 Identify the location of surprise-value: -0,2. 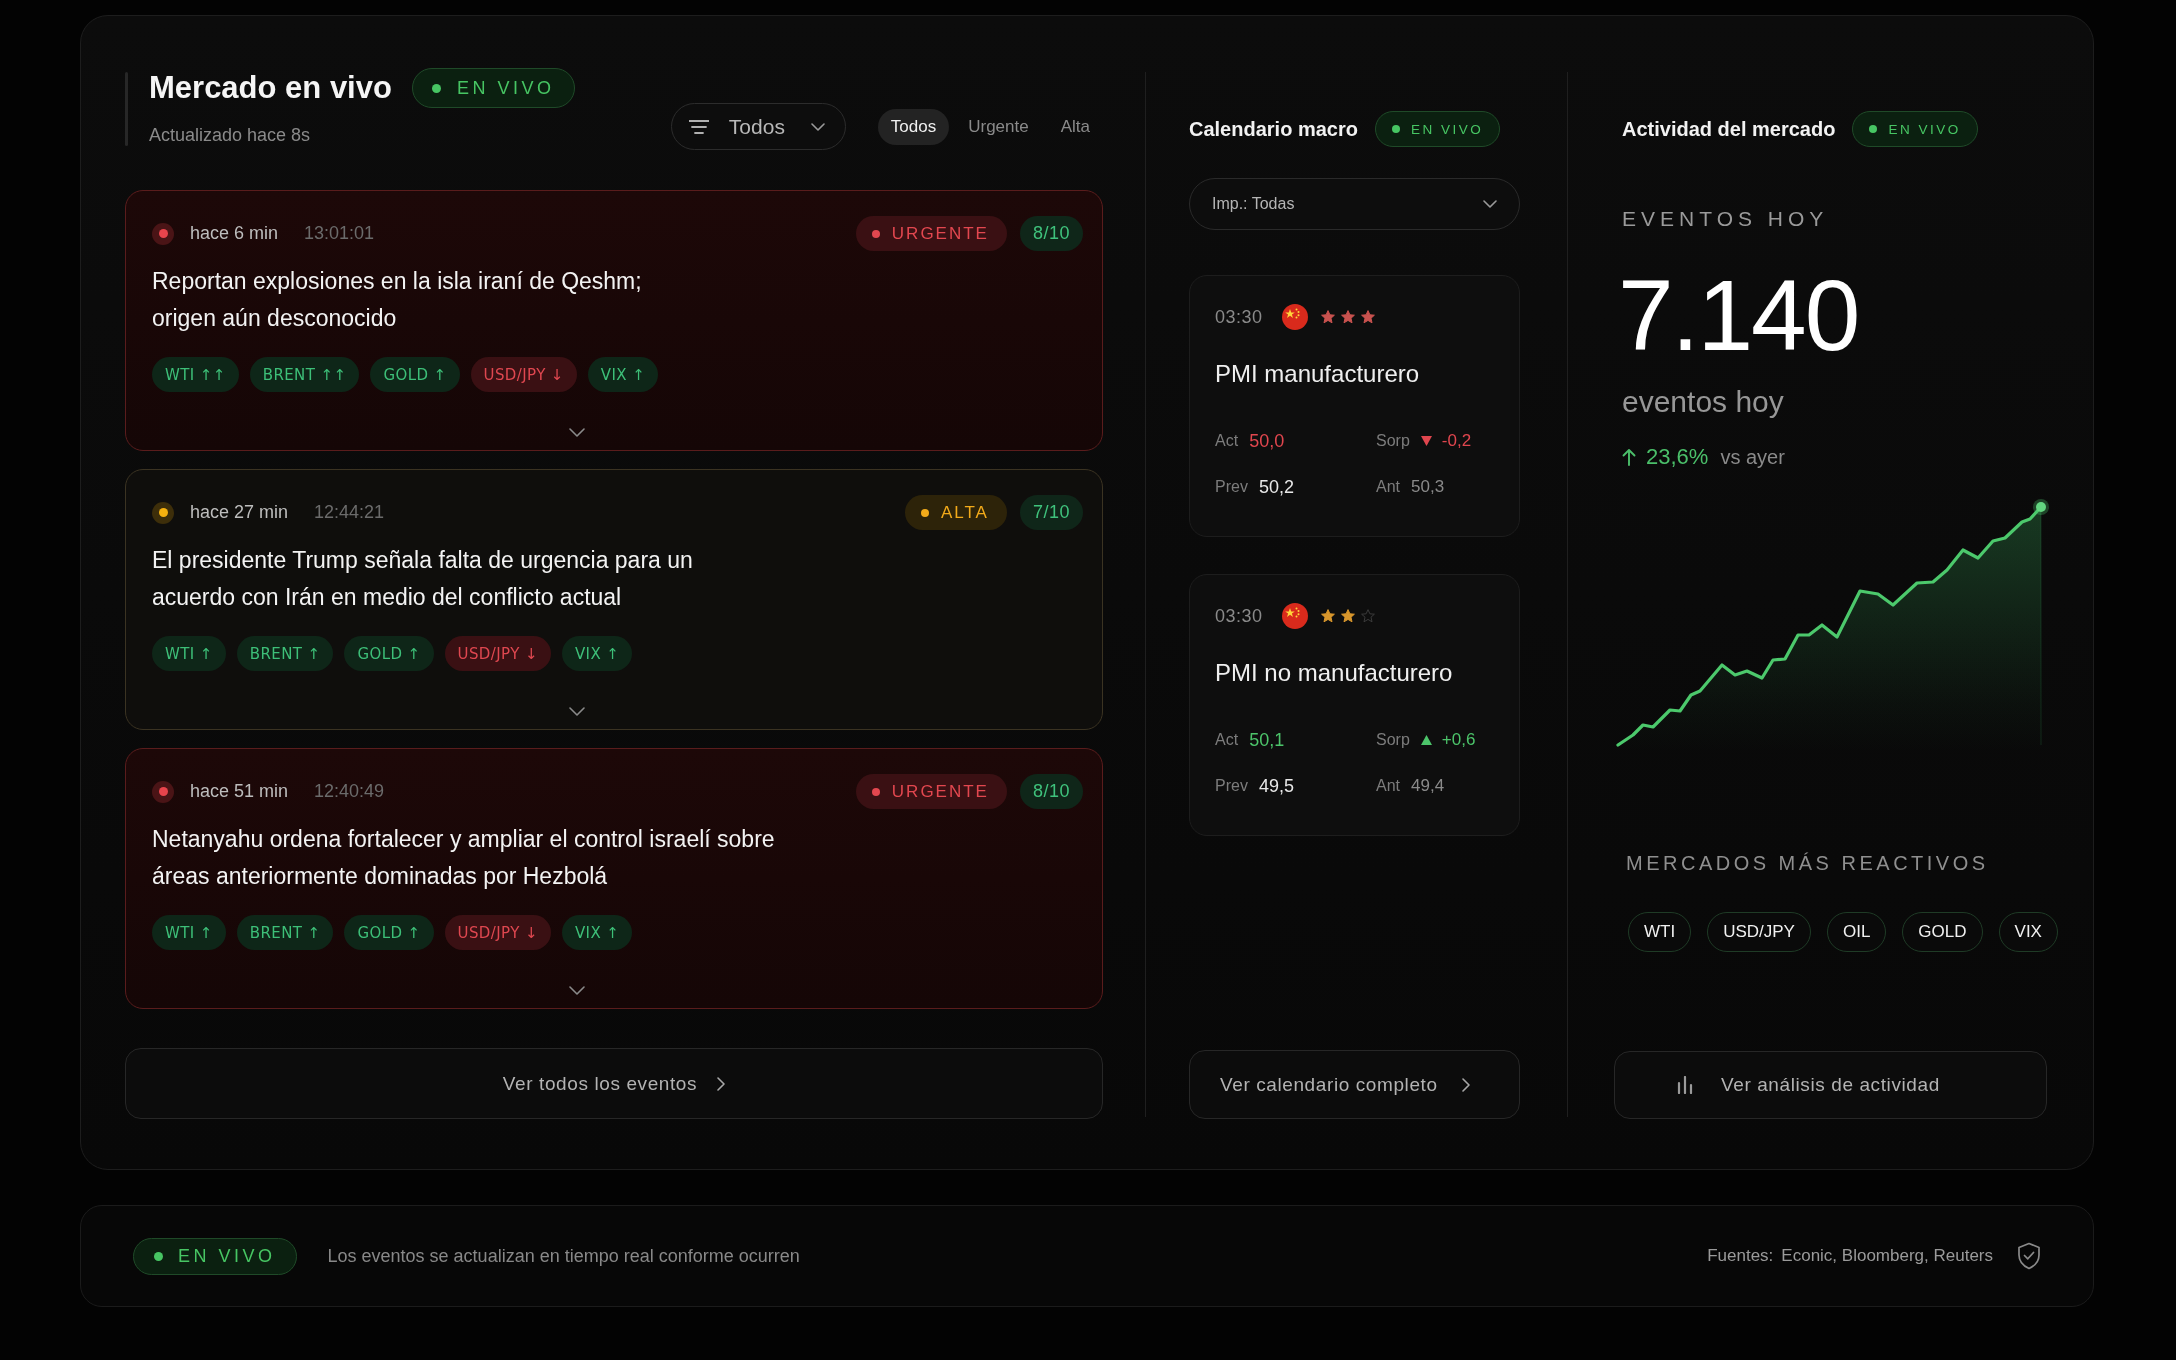
(1456, 441).